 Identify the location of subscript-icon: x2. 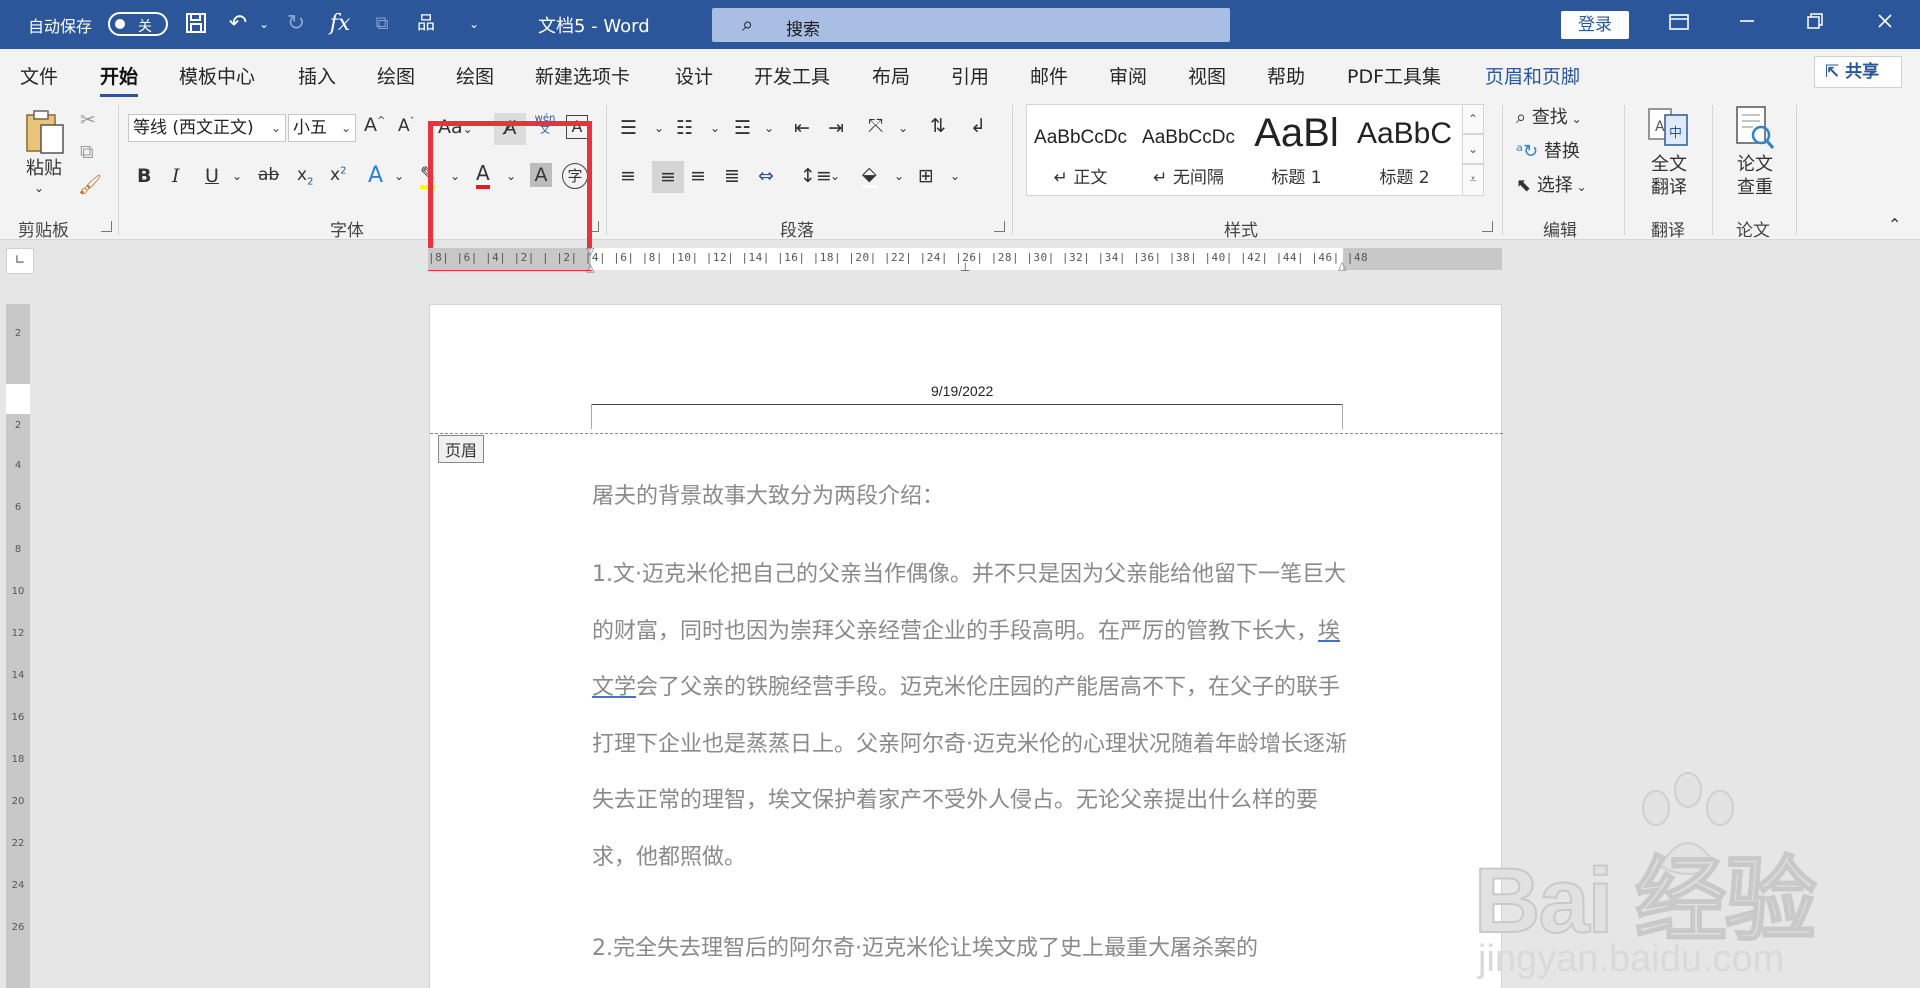
(305, 176).